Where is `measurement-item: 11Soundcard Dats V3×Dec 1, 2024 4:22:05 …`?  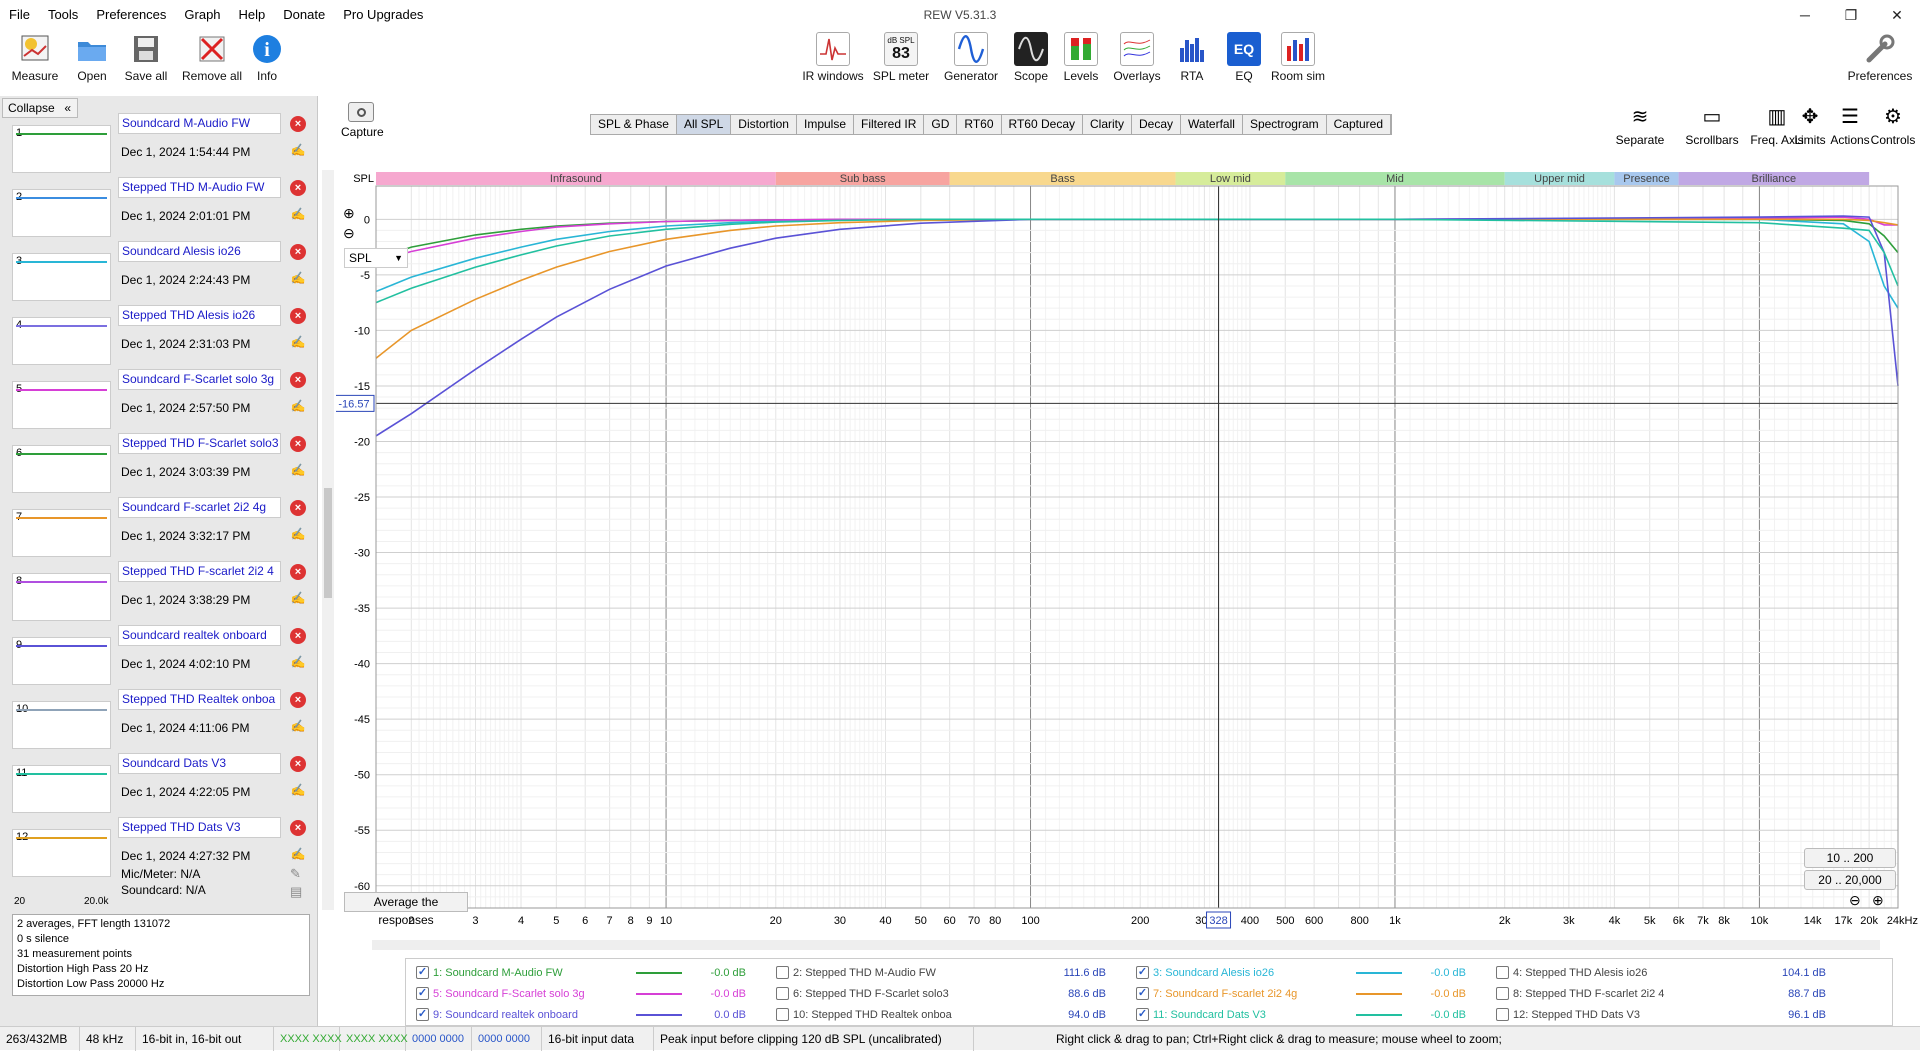
measurement-item: 11Soundcard Dats V3×Dec 1, 2024 4:22:05 … is located at coordinates (158, 777).